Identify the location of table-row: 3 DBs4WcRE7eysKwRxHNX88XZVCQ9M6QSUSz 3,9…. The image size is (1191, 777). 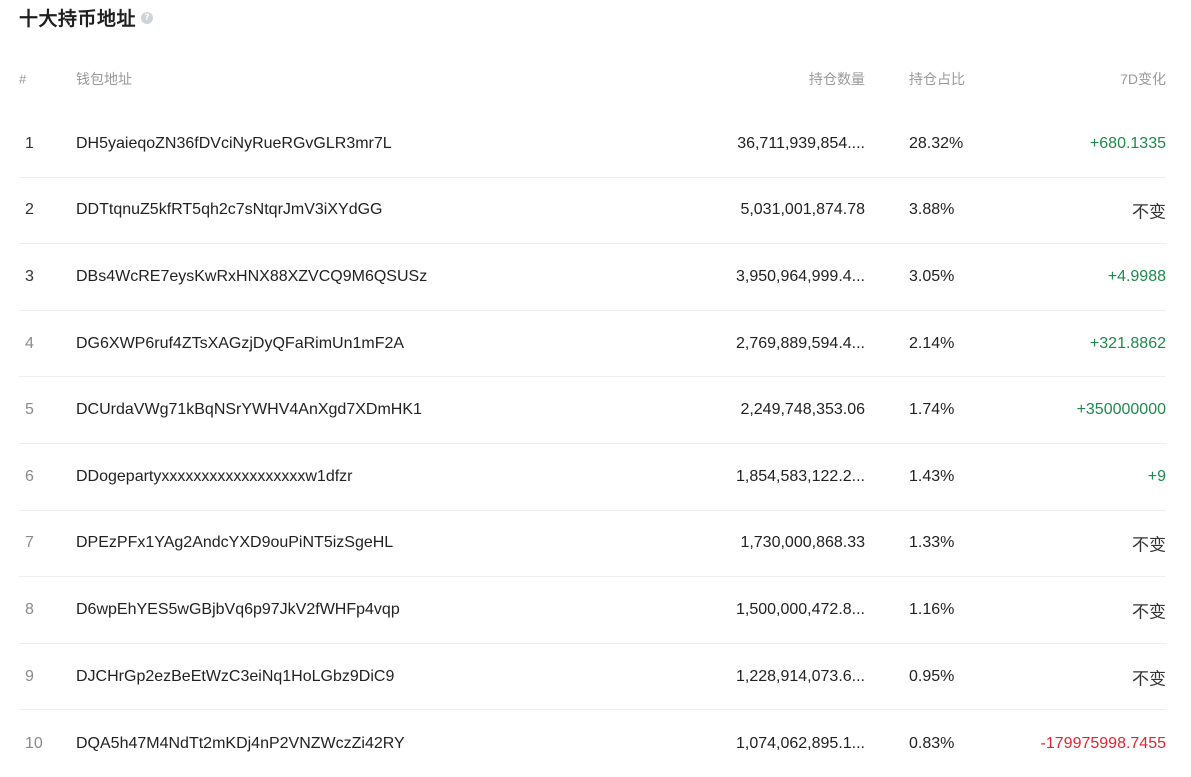
(592, 277).